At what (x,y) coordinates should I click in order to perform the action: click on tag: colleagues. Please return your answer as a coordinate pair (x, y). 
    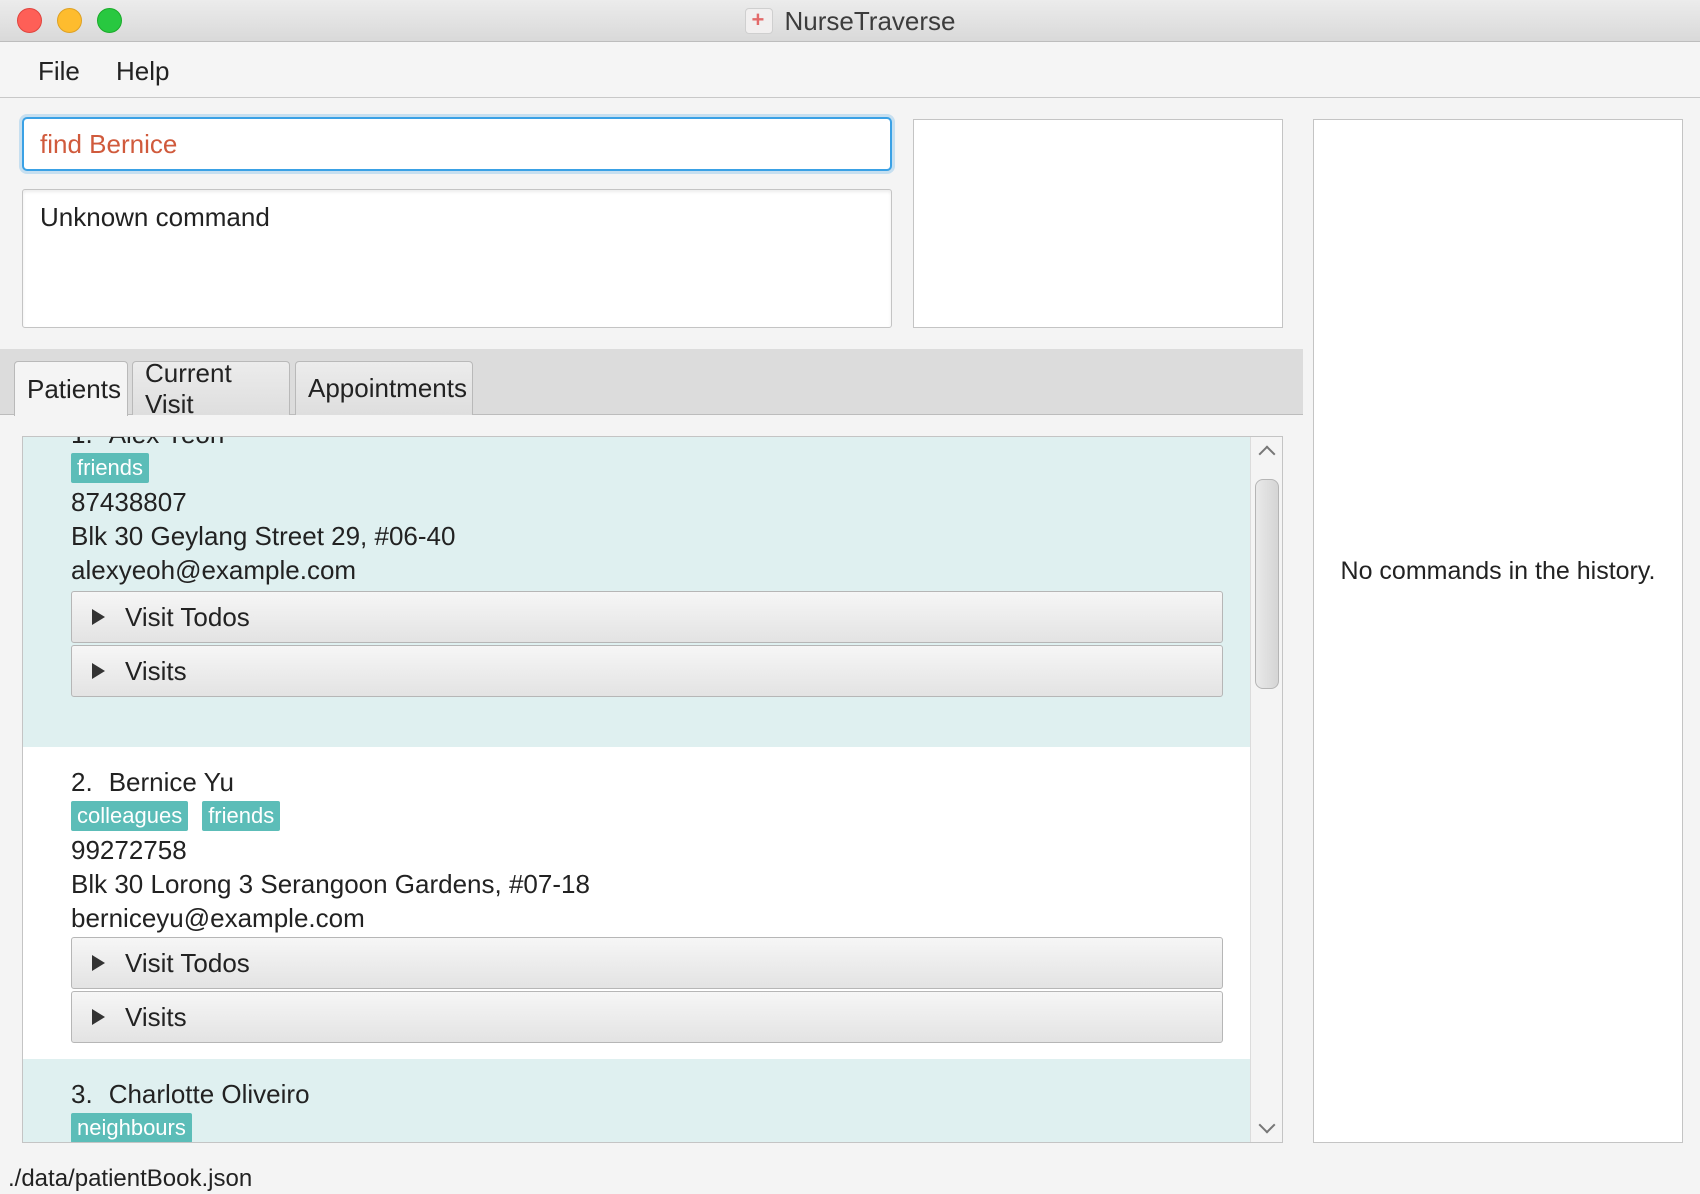
    Looking at the image, I should click on (130, 816).